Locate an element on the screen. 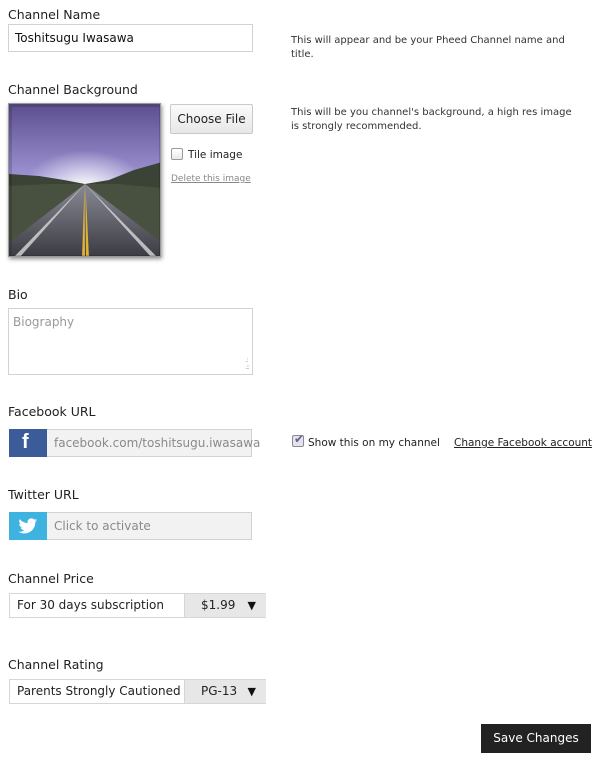 This screenshot has height=762, width=600. show-on-channel-label: Show this on my channel is located at coordinates (374, 443).